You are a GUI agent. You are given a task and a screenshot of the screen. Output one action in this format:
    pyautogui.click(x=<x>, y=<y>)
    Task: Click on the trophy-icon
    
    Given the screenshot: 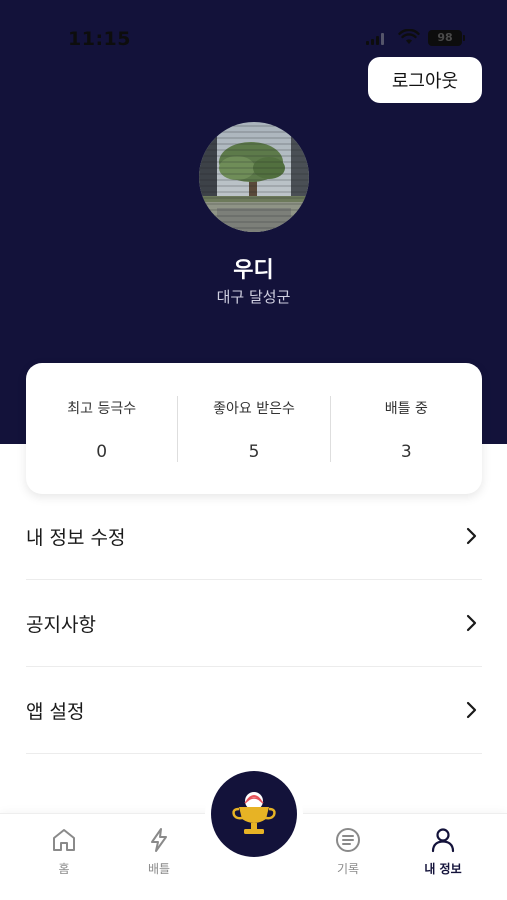 What is the action you would take?
    pyautogui.click(x=254, y=813)
    